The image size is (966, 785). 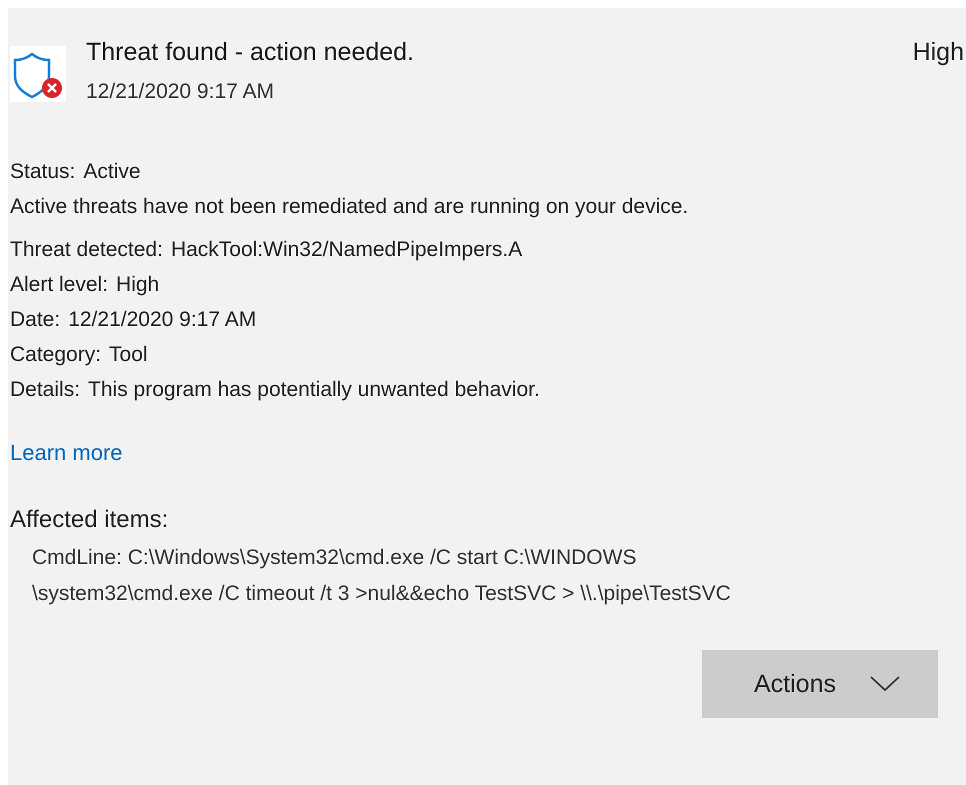 What do you see at coordinates (45, 389) in the screenshot?
I see `field-label: Details:` at bounding box center [45, 389].